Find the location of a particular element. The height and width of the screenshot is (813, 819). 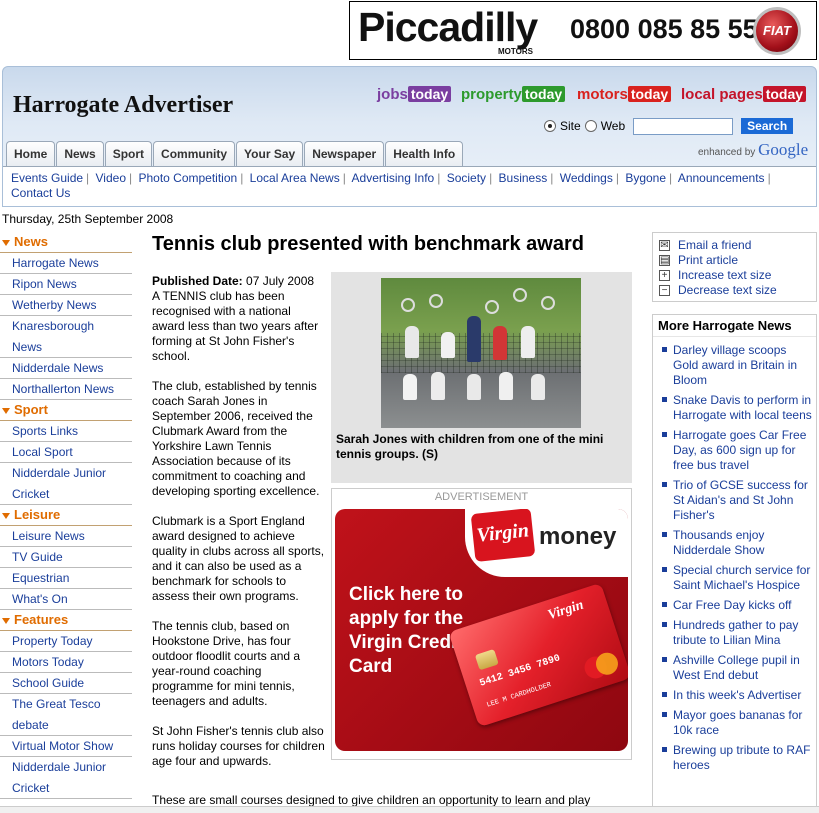

nav-item-local-sport: Local Sport is located at coordinates (66, 452).